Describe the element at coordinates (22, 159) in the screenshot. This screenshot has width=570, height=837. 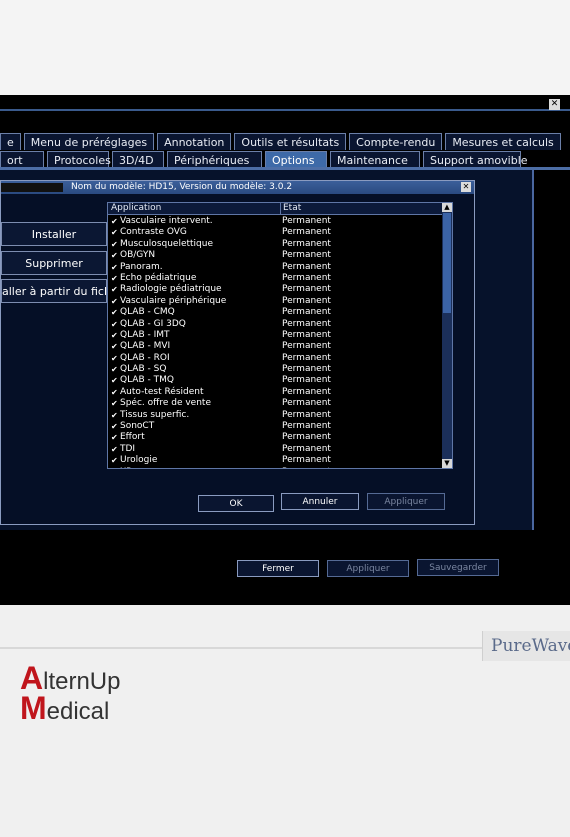
I see `tab-partial-ort: ort` at that location.